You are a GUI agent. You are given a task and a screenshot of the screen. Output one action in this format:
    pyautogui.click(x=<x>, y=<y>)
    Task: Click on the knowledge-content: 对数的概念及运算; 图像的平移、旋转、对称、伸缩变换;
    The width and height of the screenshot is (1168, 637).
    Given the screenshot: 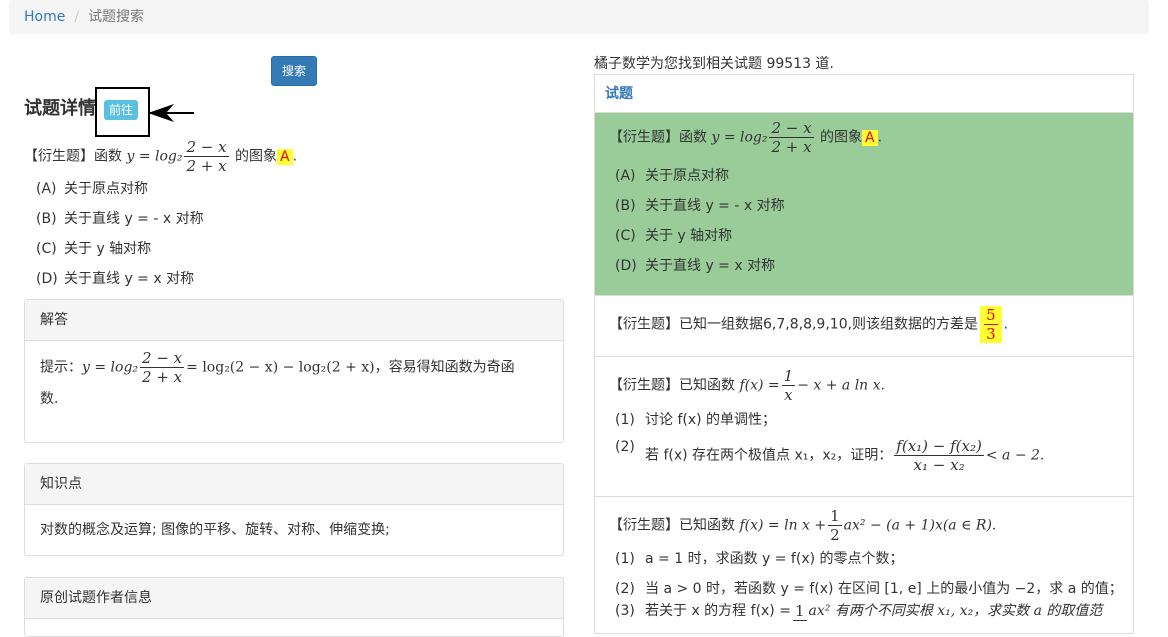 What is the action you would take?
    pyautogui.click(x=215, y=530)
    